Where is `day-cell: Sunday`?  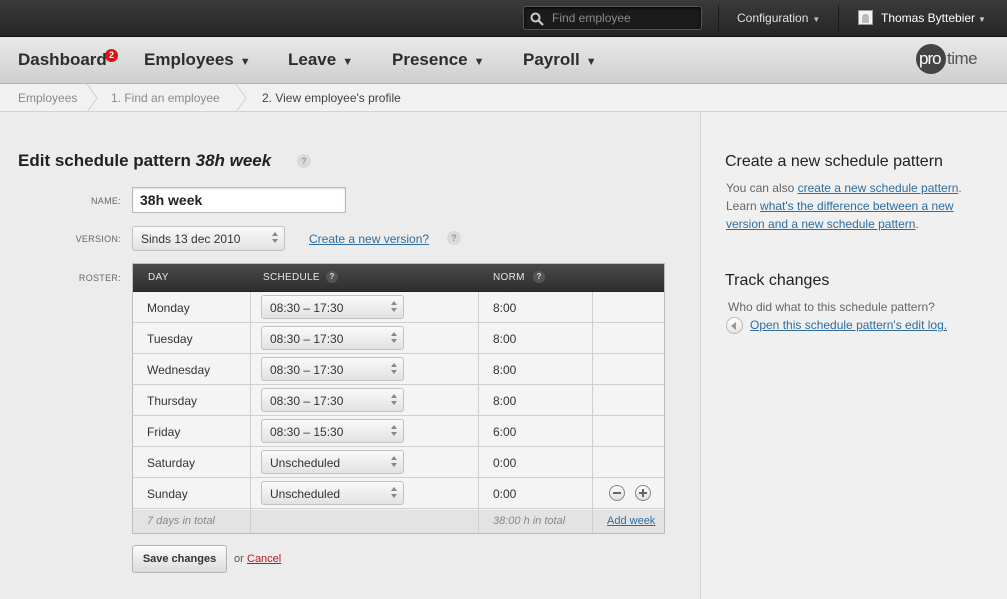
day-cell: Sunday is located at coordinates (167, 494).